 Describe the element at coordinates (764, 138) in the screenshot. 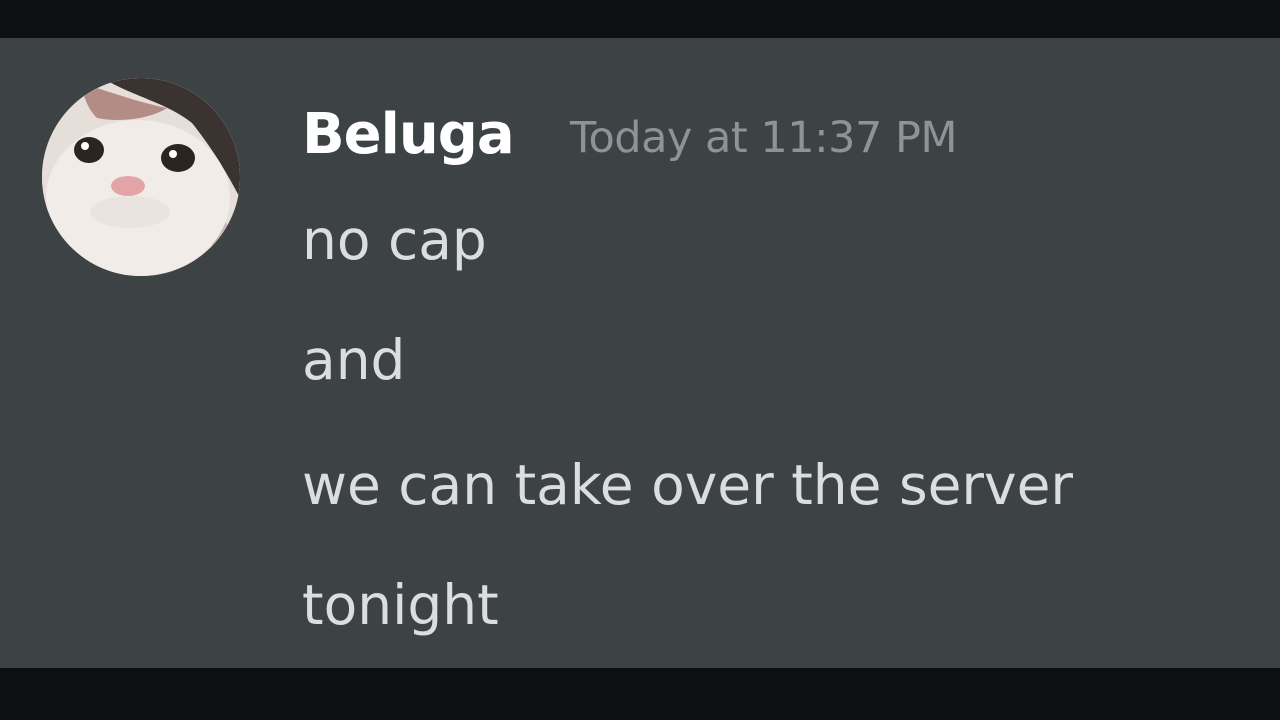

I see `message-timestamp: Today at 11:37 PM` at that location.